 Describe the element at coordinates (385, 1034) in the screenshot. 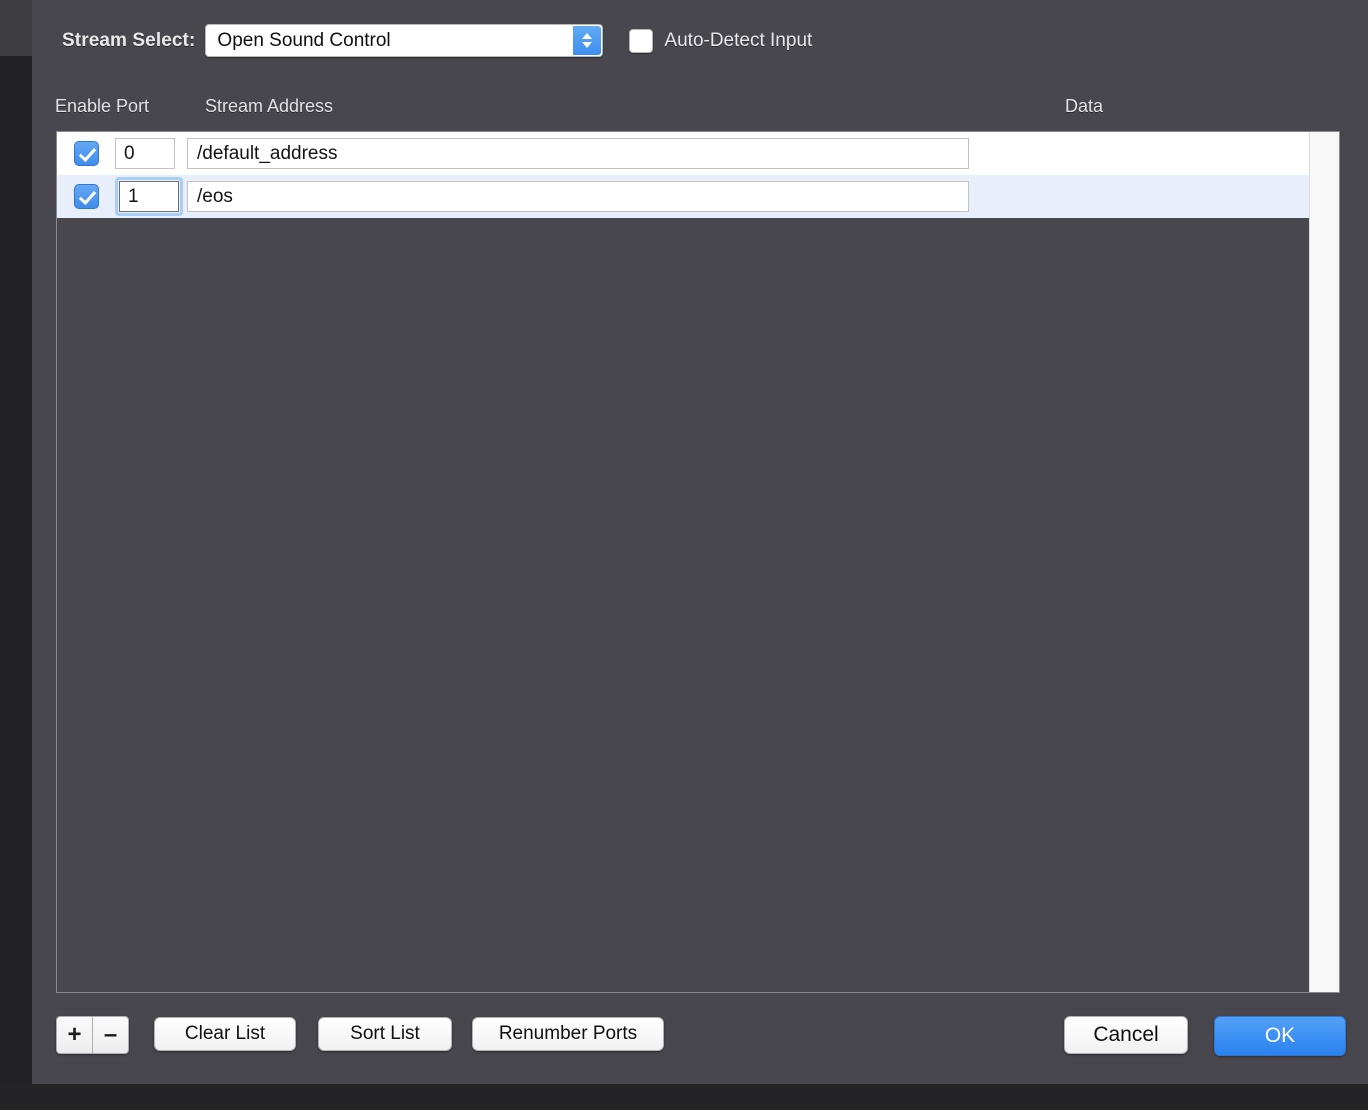

I see `sort-list-button: Sort List` at that location.